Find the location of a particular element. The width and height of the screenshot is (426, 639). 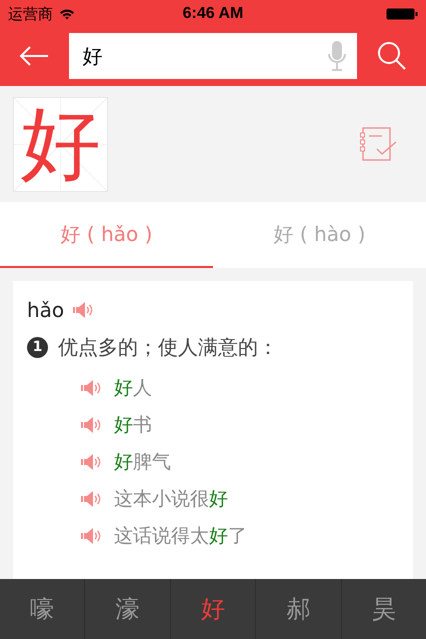

search-icon is located at coordinates (391, 56).